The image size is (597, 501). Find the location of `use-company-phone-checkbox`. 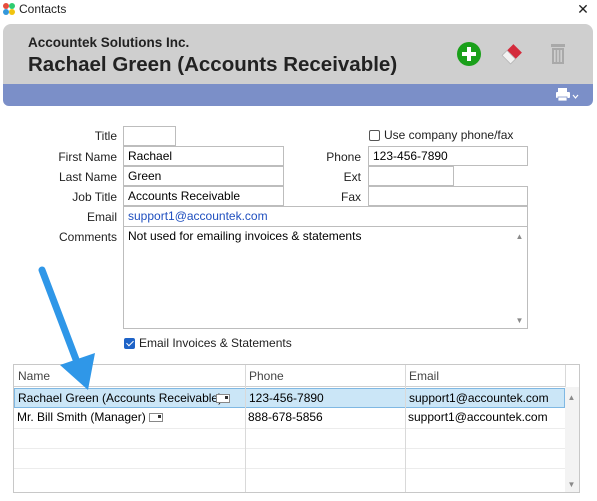

use-company-phone-checkbox is located at coordinates (374, 135).